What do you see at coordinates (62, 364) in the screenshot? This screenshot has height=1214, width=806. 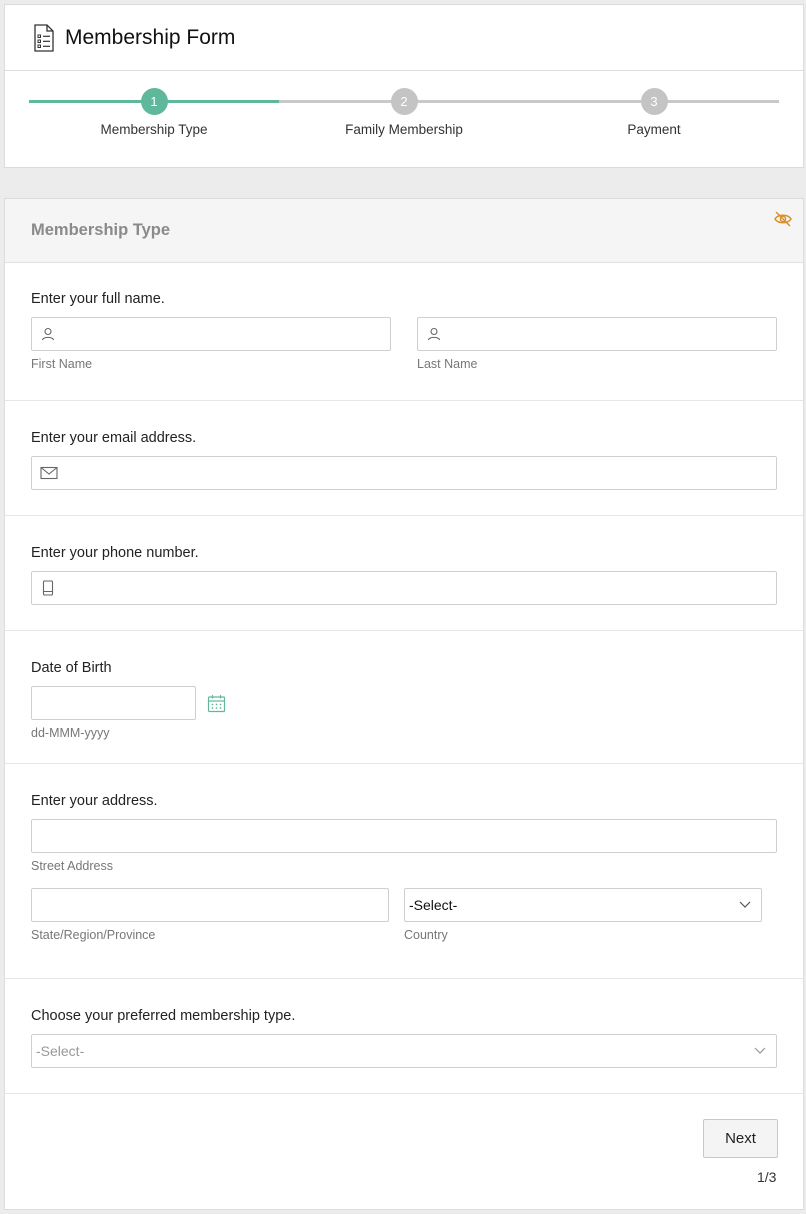 I see `first-name-label: First Name` at bounding box center [62, 364].